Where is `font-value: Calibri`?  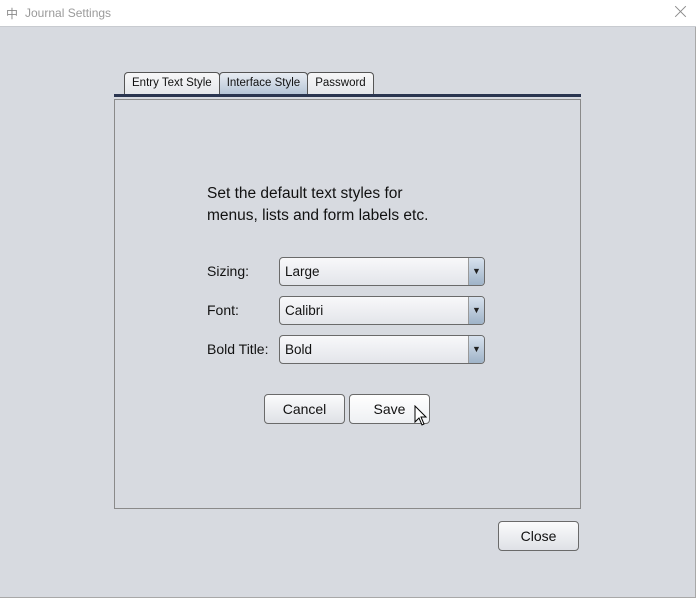
font-value: Calibri is located at coordinates (304, 310).